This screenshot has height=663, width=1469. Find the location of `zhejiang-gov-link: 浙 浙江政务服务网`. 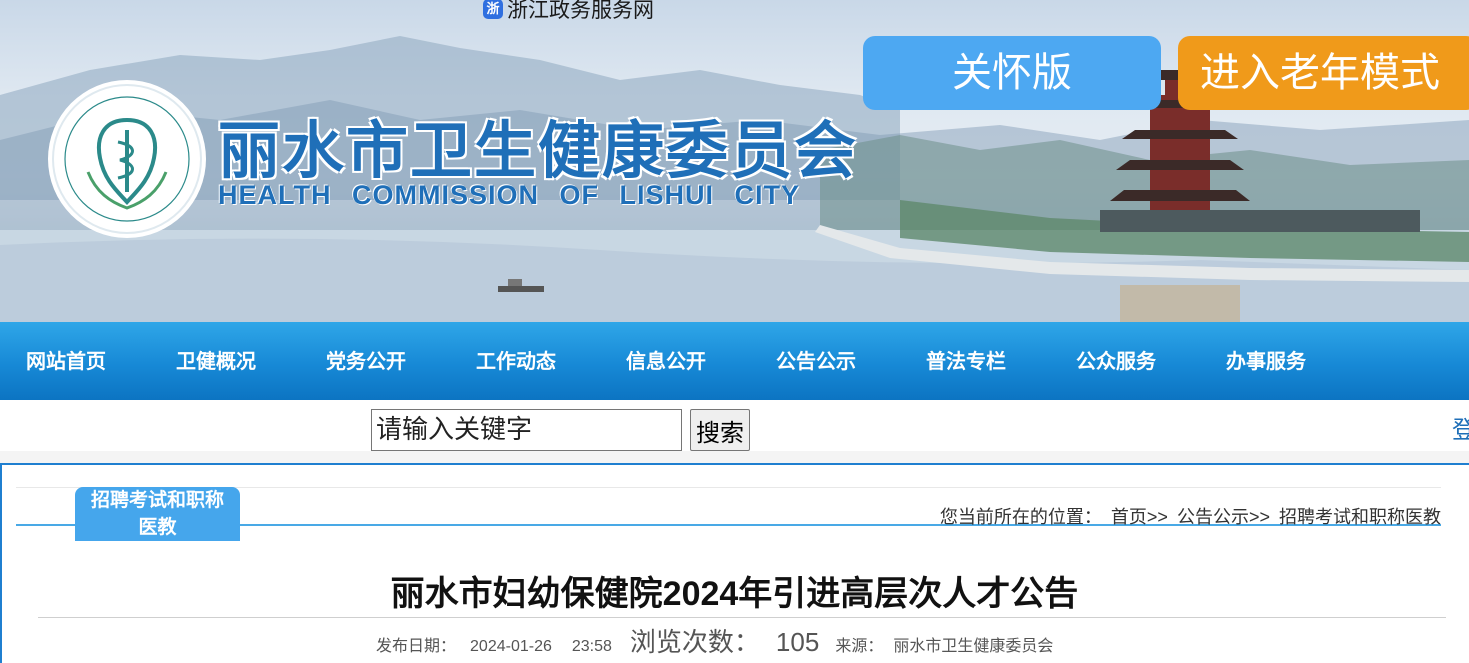

zhejiang-gov-link: 浙 浙江政务服务网 is located at coordinates (568, 12).